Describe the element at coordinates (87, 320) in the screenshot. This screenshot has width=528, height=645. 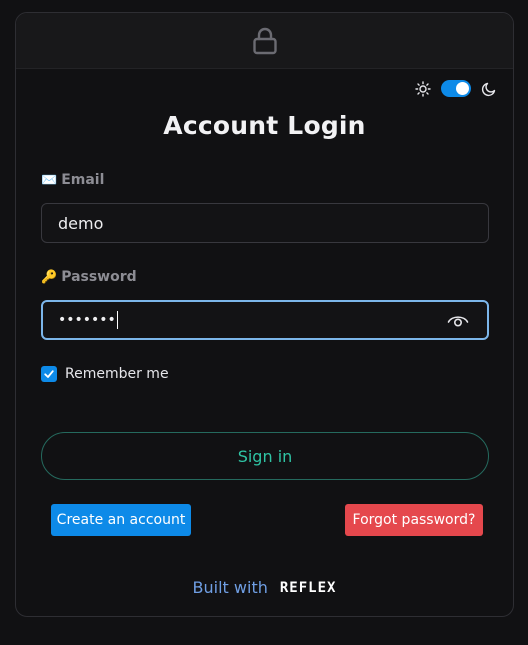
I see `password-value: •••••••` at that location.